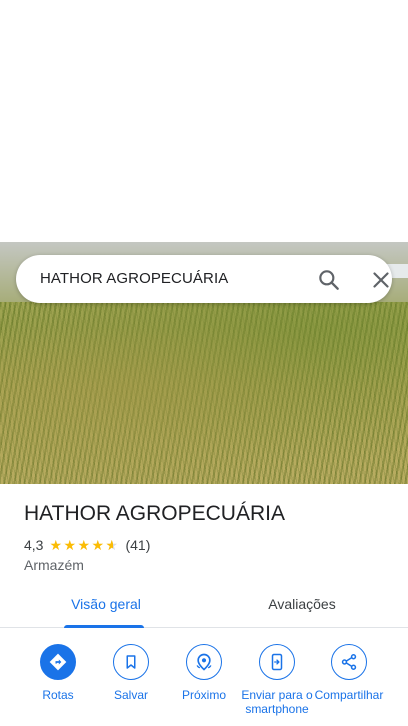 This screenshot has width=408, height=726. I want to click on send-to-phone-button: Enviar para o smartphone, so click(277, 680).